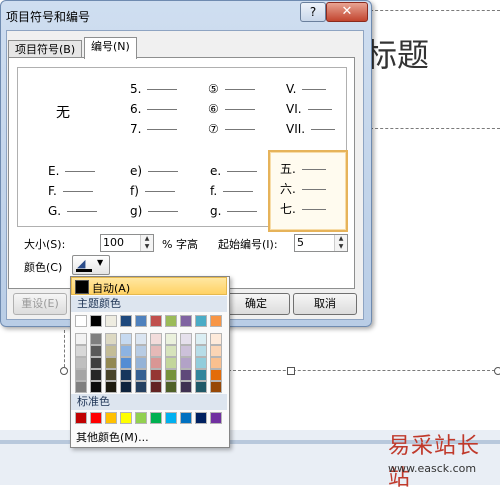  I want to click on numbering-sample: 7., so click(136, 129).